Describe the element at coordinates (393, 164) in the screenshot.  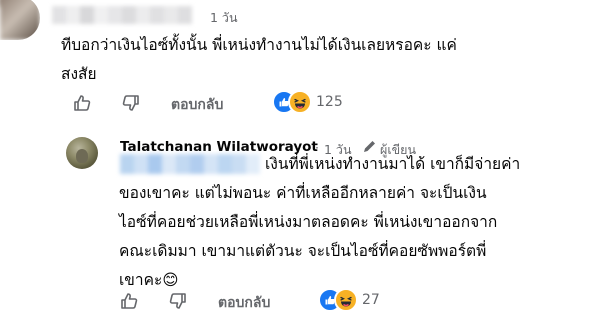
I see `comment-text-line: เงินที่พี่เหน่งทำงานมาได้ เขาก็มีจ่ายค่า` at that location.